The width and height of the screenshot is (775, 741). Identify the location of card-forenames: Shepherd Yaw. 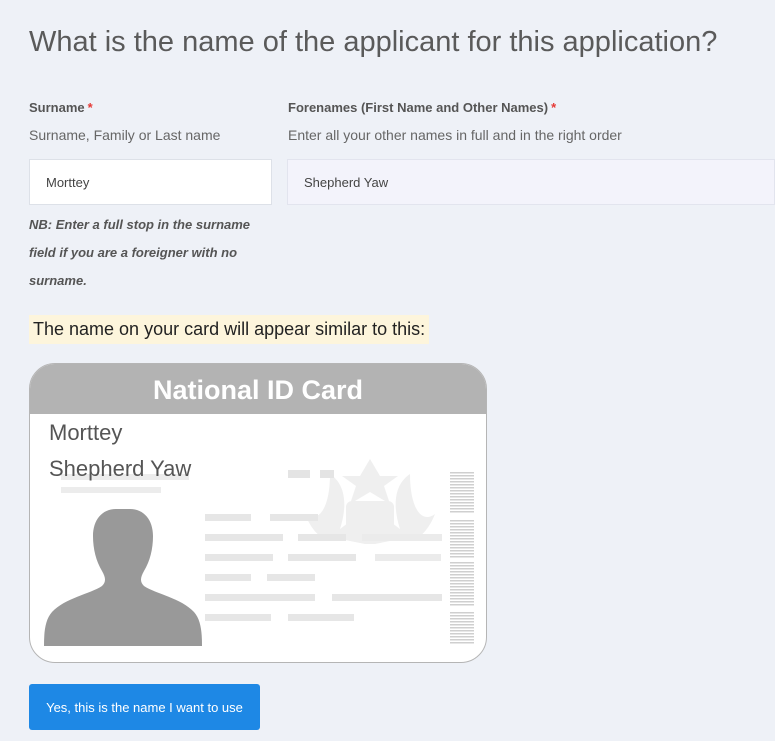
(120, 468).